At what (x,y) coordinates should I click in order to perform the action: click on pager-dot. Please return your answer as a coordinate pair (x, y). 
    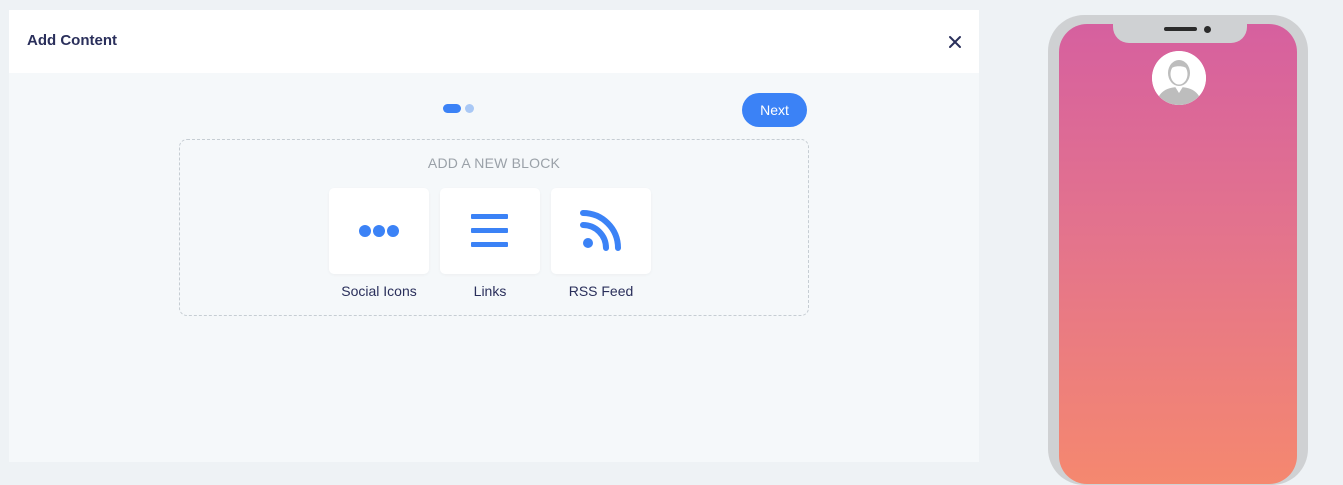
    Looking at the image, I should click on (469, 108).